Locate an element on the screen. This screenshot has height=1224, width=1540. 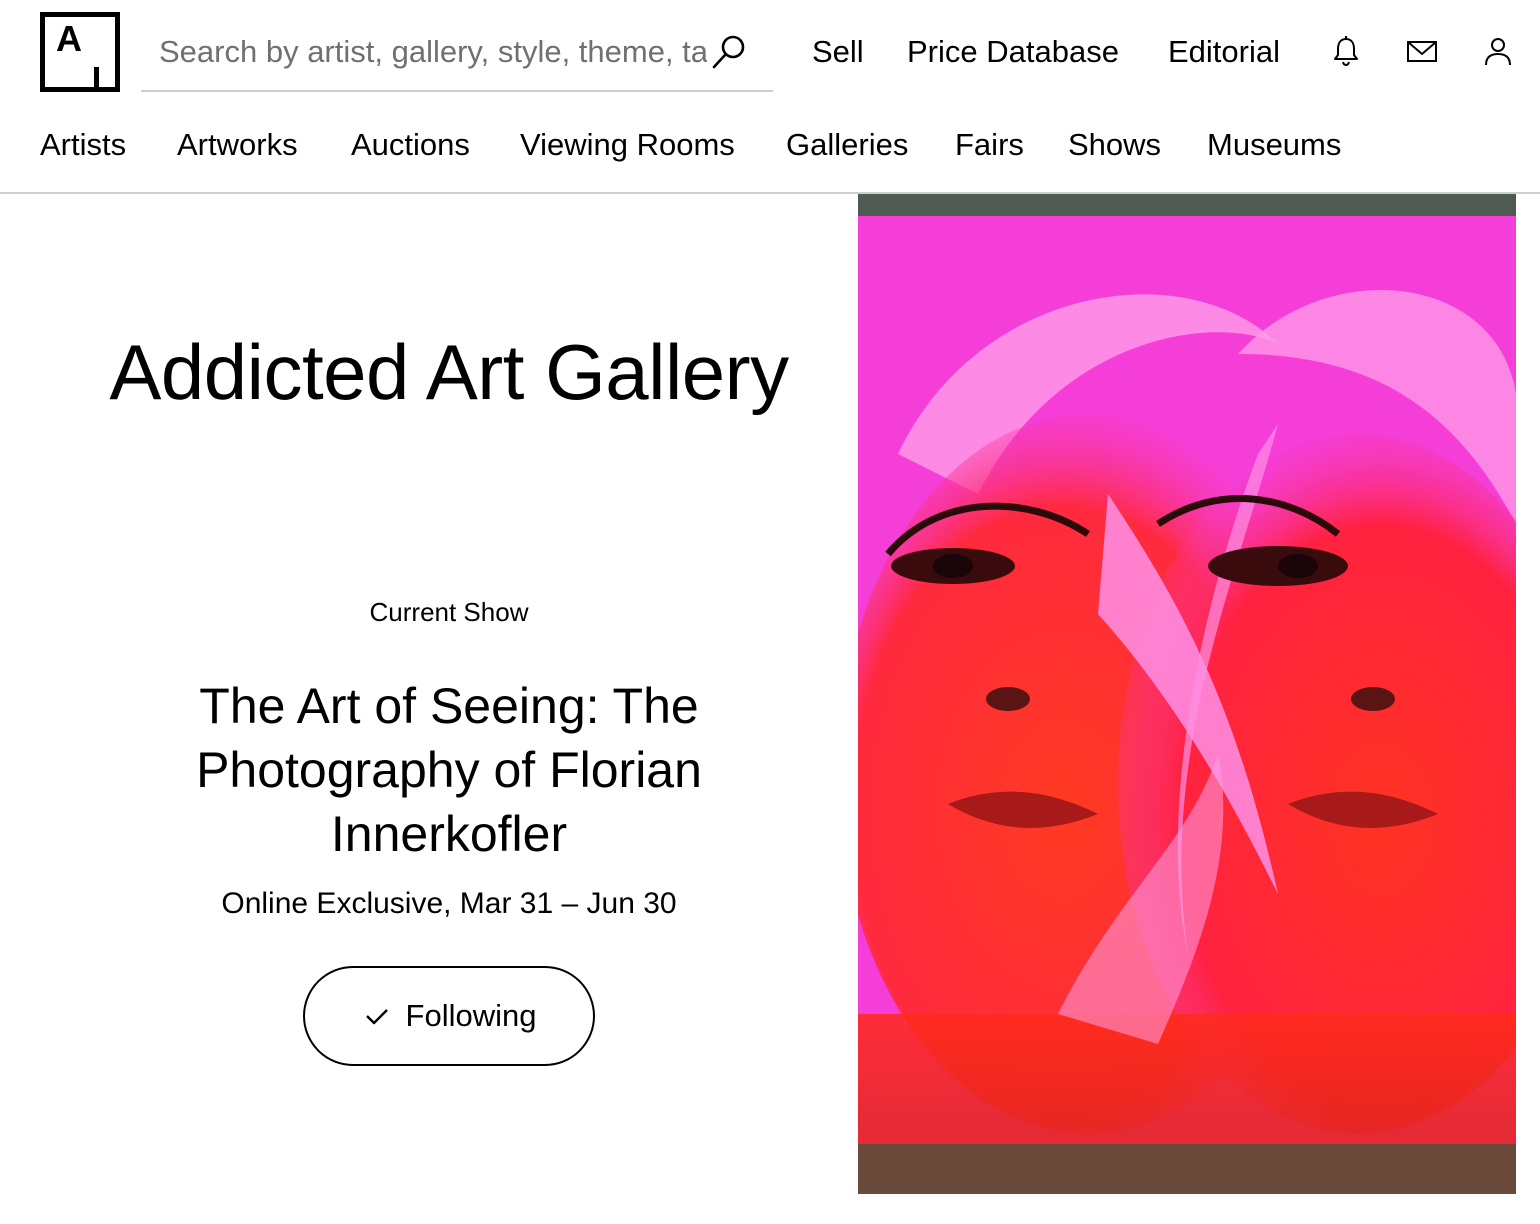
search-bar is located at coordinates (457, 52).